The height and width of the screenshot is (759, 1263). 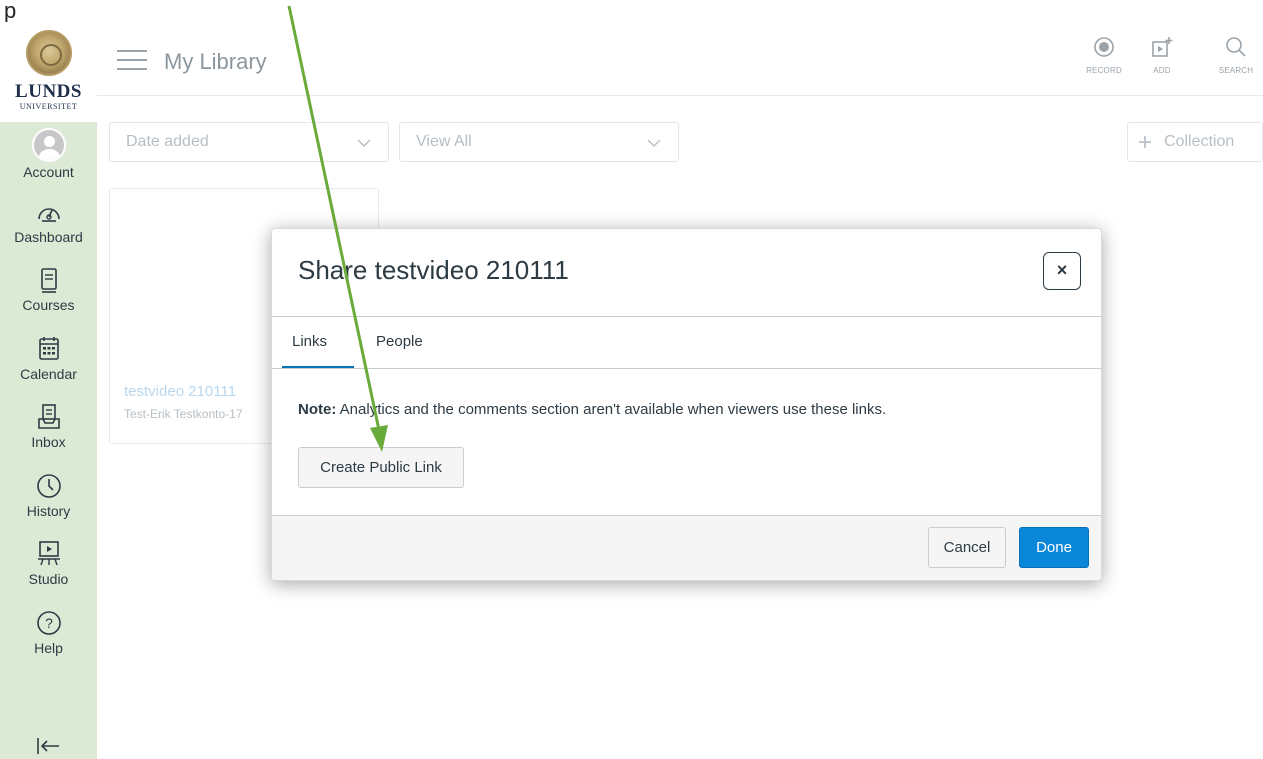 I want to click on close-icon: ×, so click(x=1062, y=270).